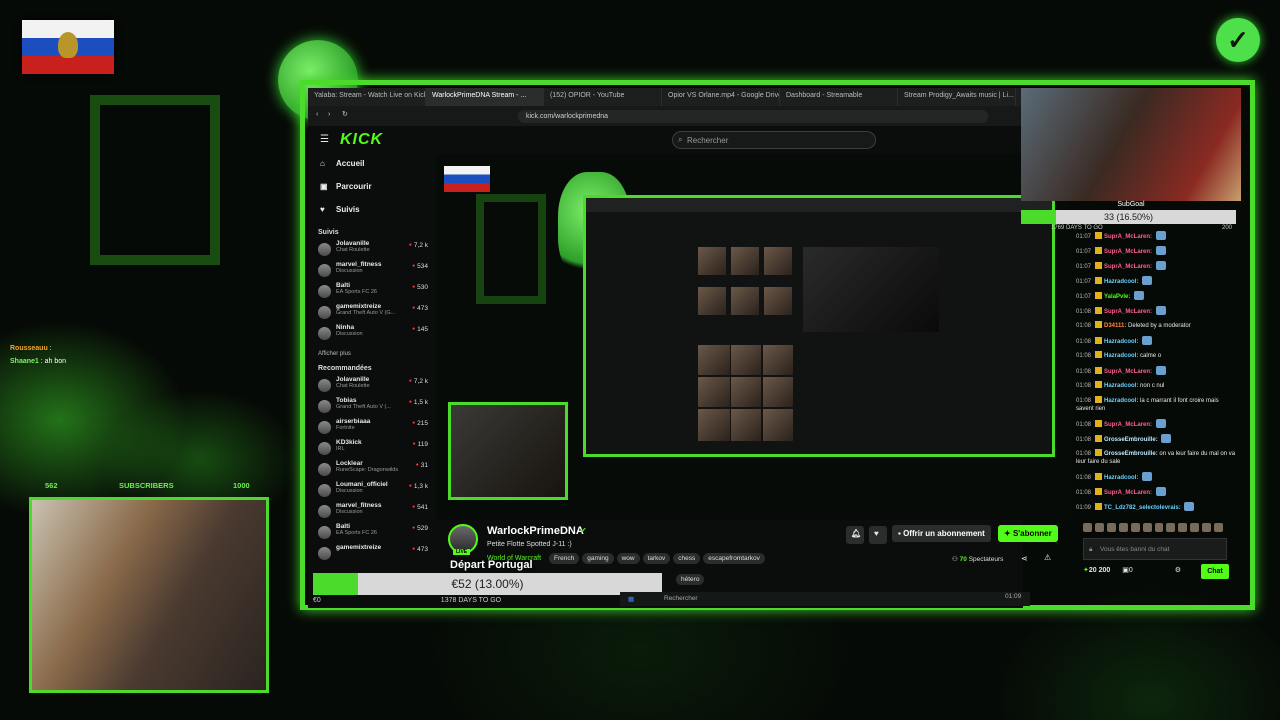  I want to click on browser-tab: Opior VS Orlane.mp4 - Google Drive, so click(721, 97).